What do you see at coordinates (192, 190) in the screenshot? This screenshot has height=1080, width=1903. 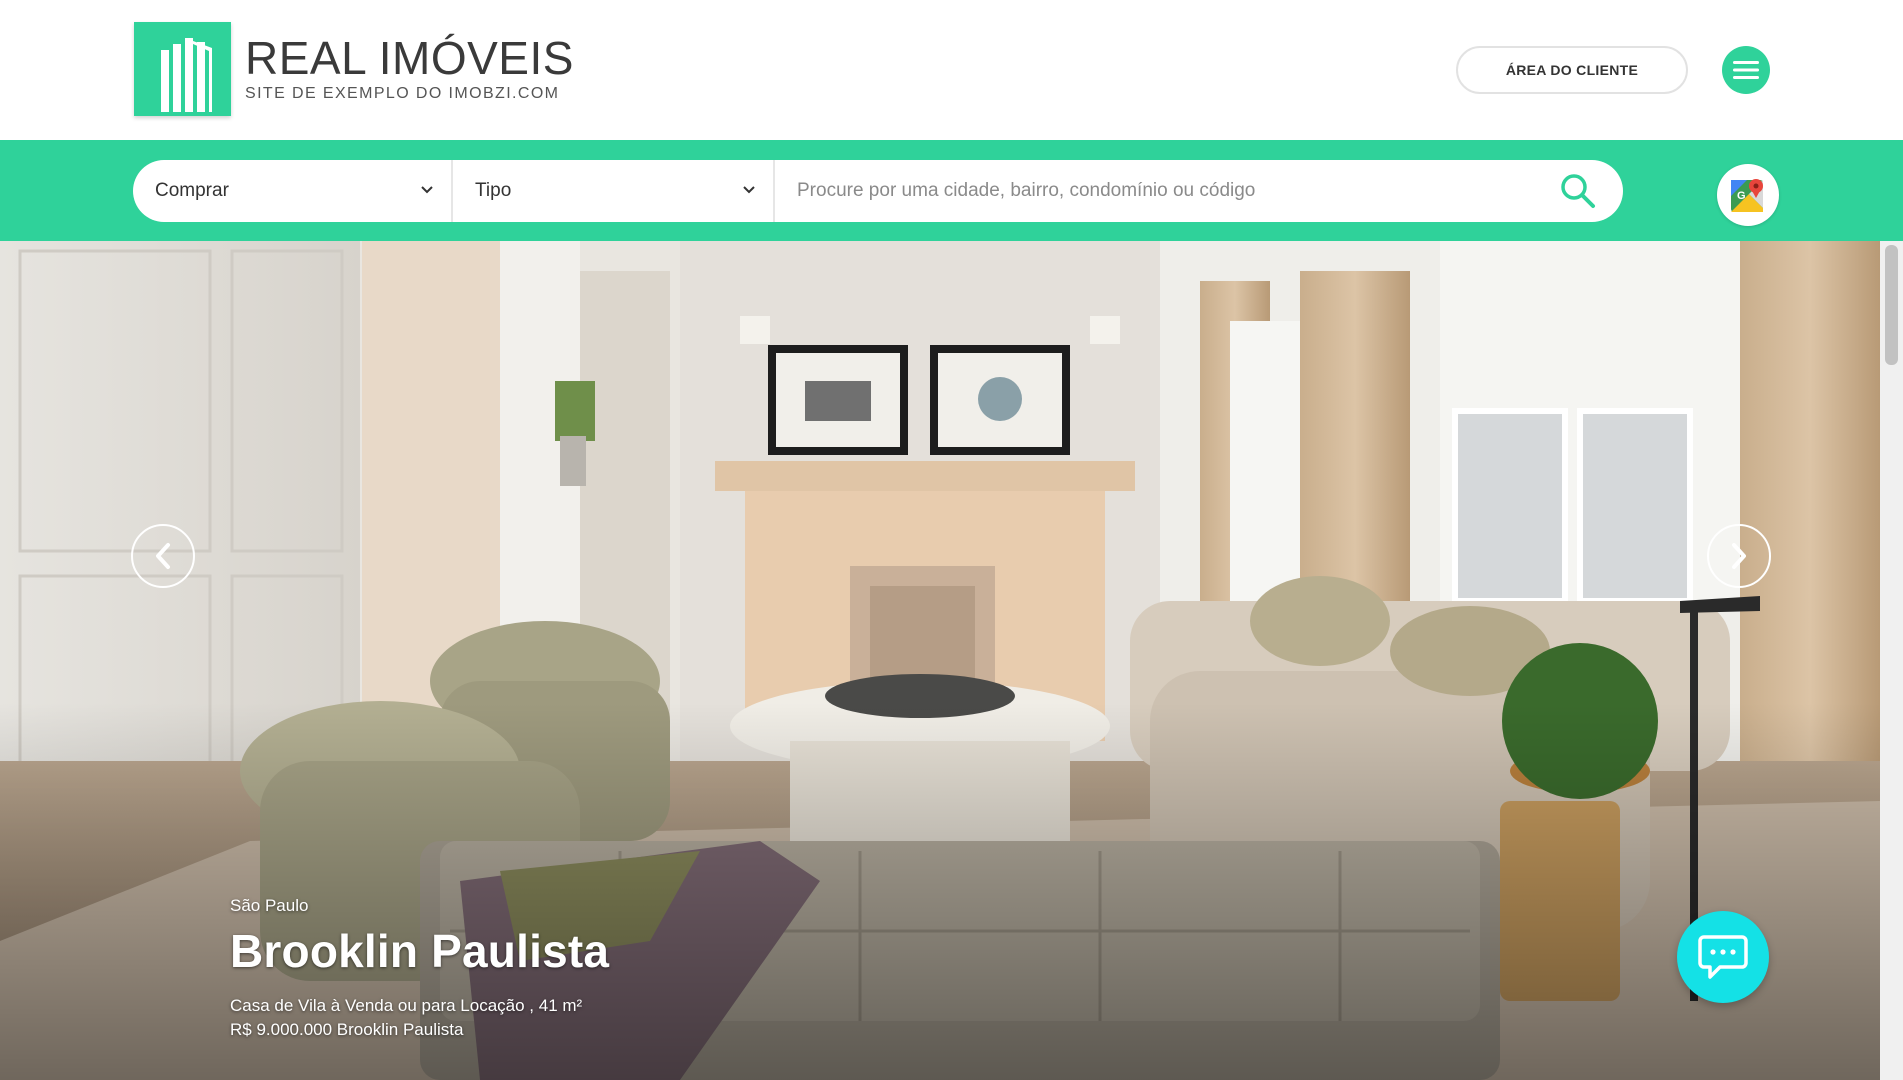 I see `transaction-select-value: Comprar` at bounding box center [192, 190].